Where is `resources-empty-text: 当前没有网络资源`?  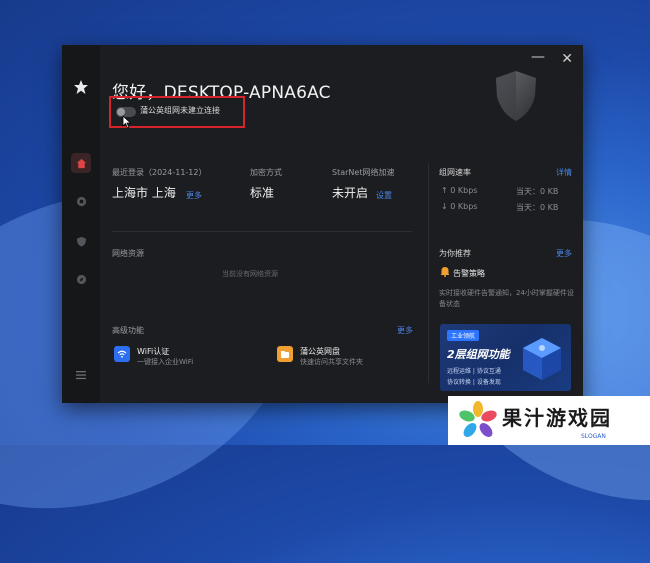
resources-empty-text: 当前没有网络资源 is located at coordinates (250, 274).